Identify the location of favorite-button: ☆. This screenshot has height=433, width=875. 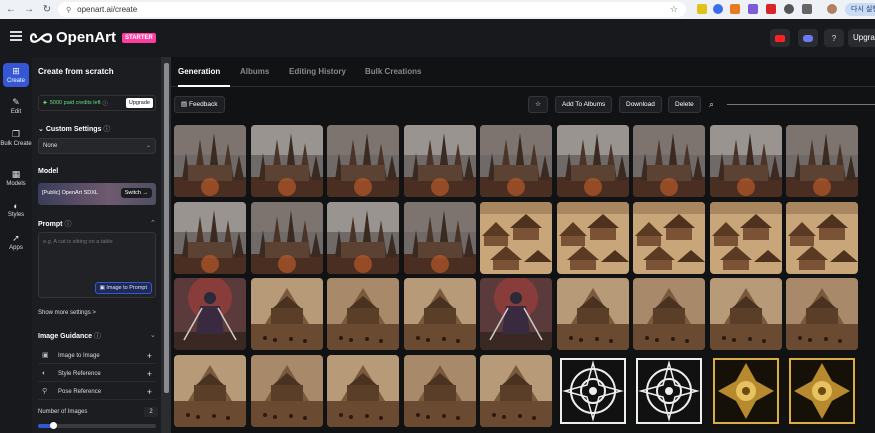
(538, 104).